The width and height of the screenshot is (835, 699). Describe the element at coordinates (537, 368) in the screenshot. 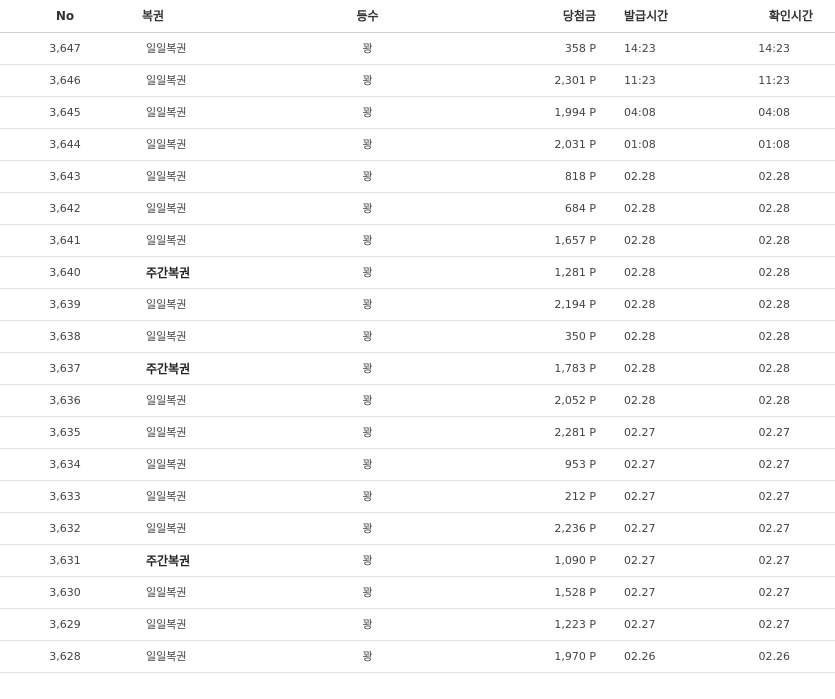

I see `row-prize: 1,783 P` at that location.